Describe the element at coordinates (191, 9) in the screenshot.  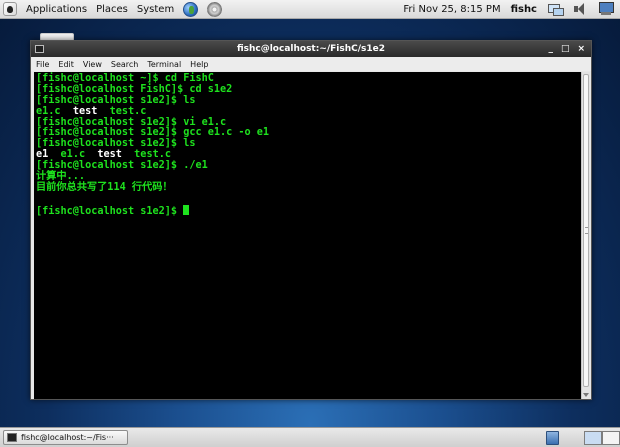
I see `web-browser-icon` at that location.